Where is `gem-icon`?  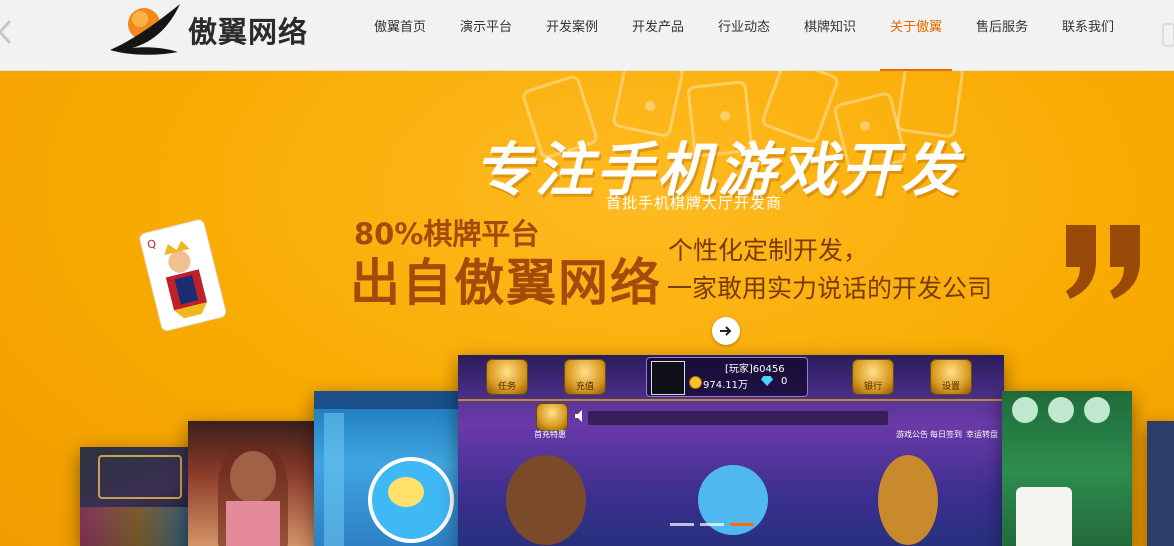
gem-icon is located at coordinates (767, 381).